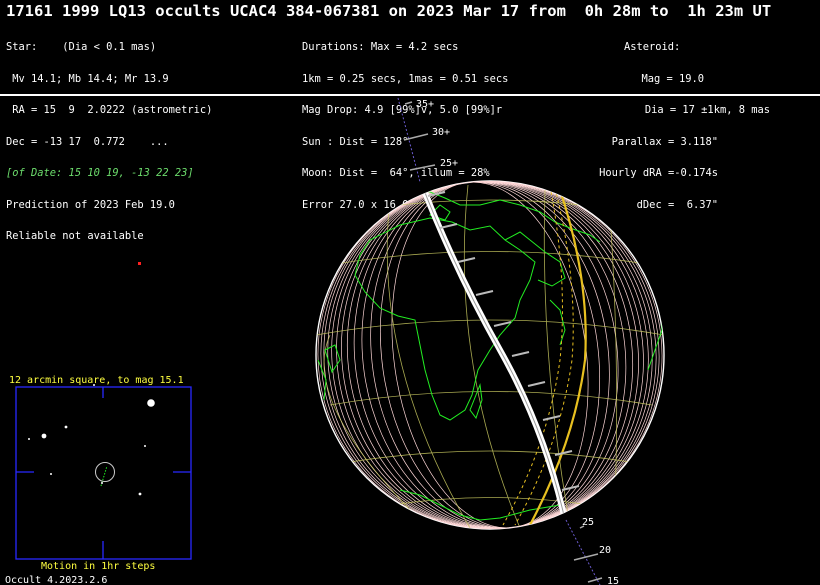  What do you see at coordinates (588, 522) in the screenshot?
I see `path-tick-label: 25` at bounding box center [588, 522].